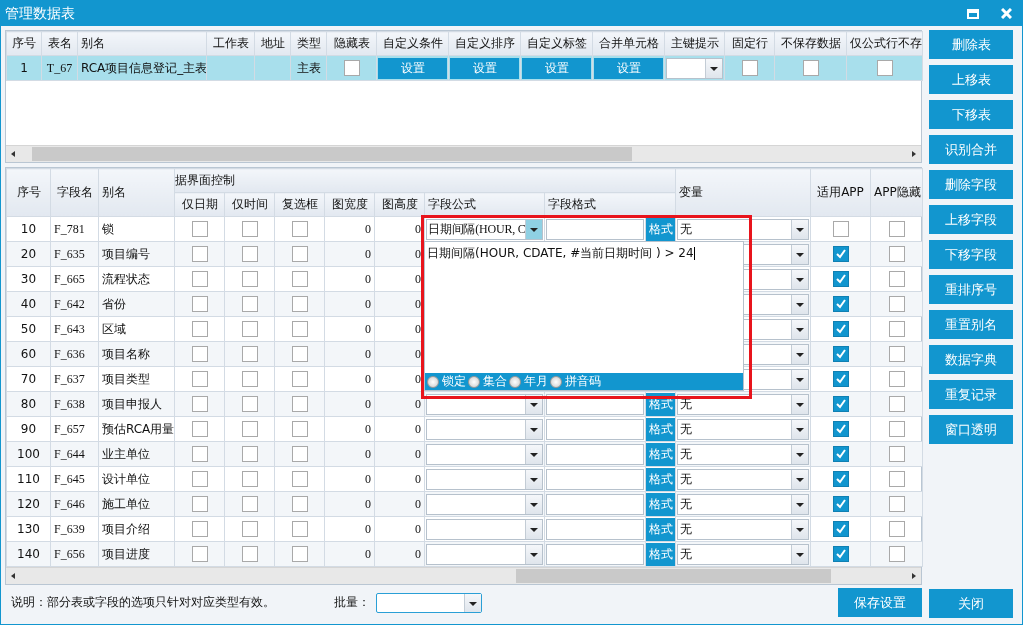 This screenshot has width=1023, height=625. Describe the element at coordinates (1006, 13) in the screenshot. I see `close-icon` at that location.